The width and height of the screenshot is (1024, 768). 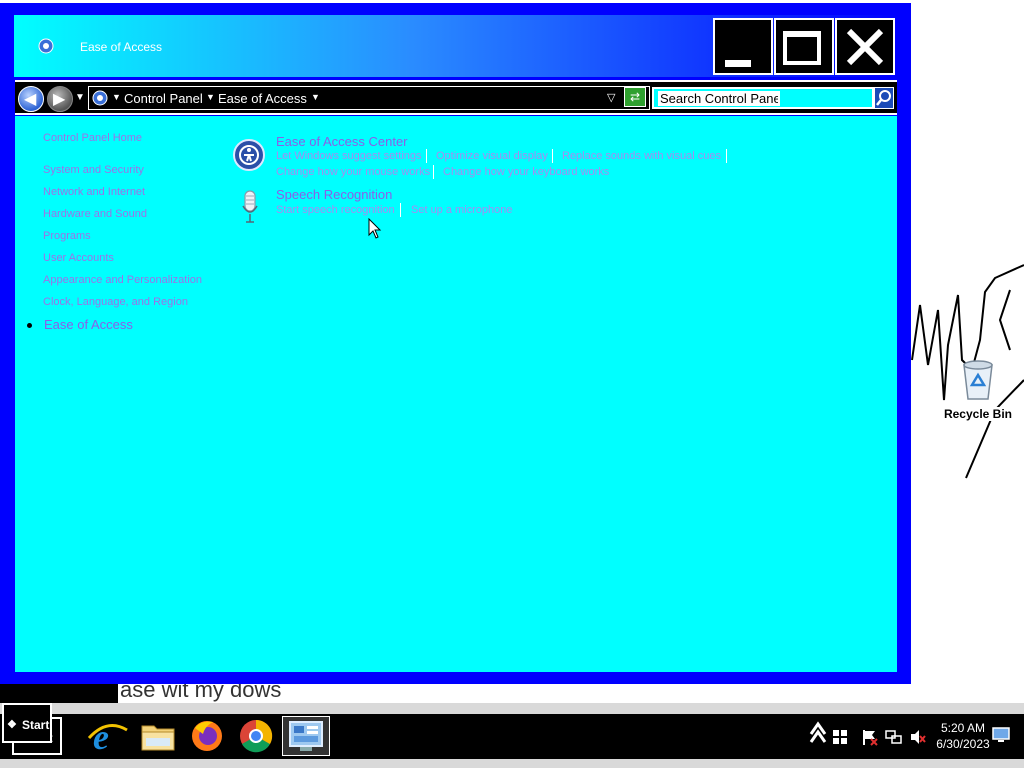 I want to click on chrome-icon, so click(x=256, y=736).